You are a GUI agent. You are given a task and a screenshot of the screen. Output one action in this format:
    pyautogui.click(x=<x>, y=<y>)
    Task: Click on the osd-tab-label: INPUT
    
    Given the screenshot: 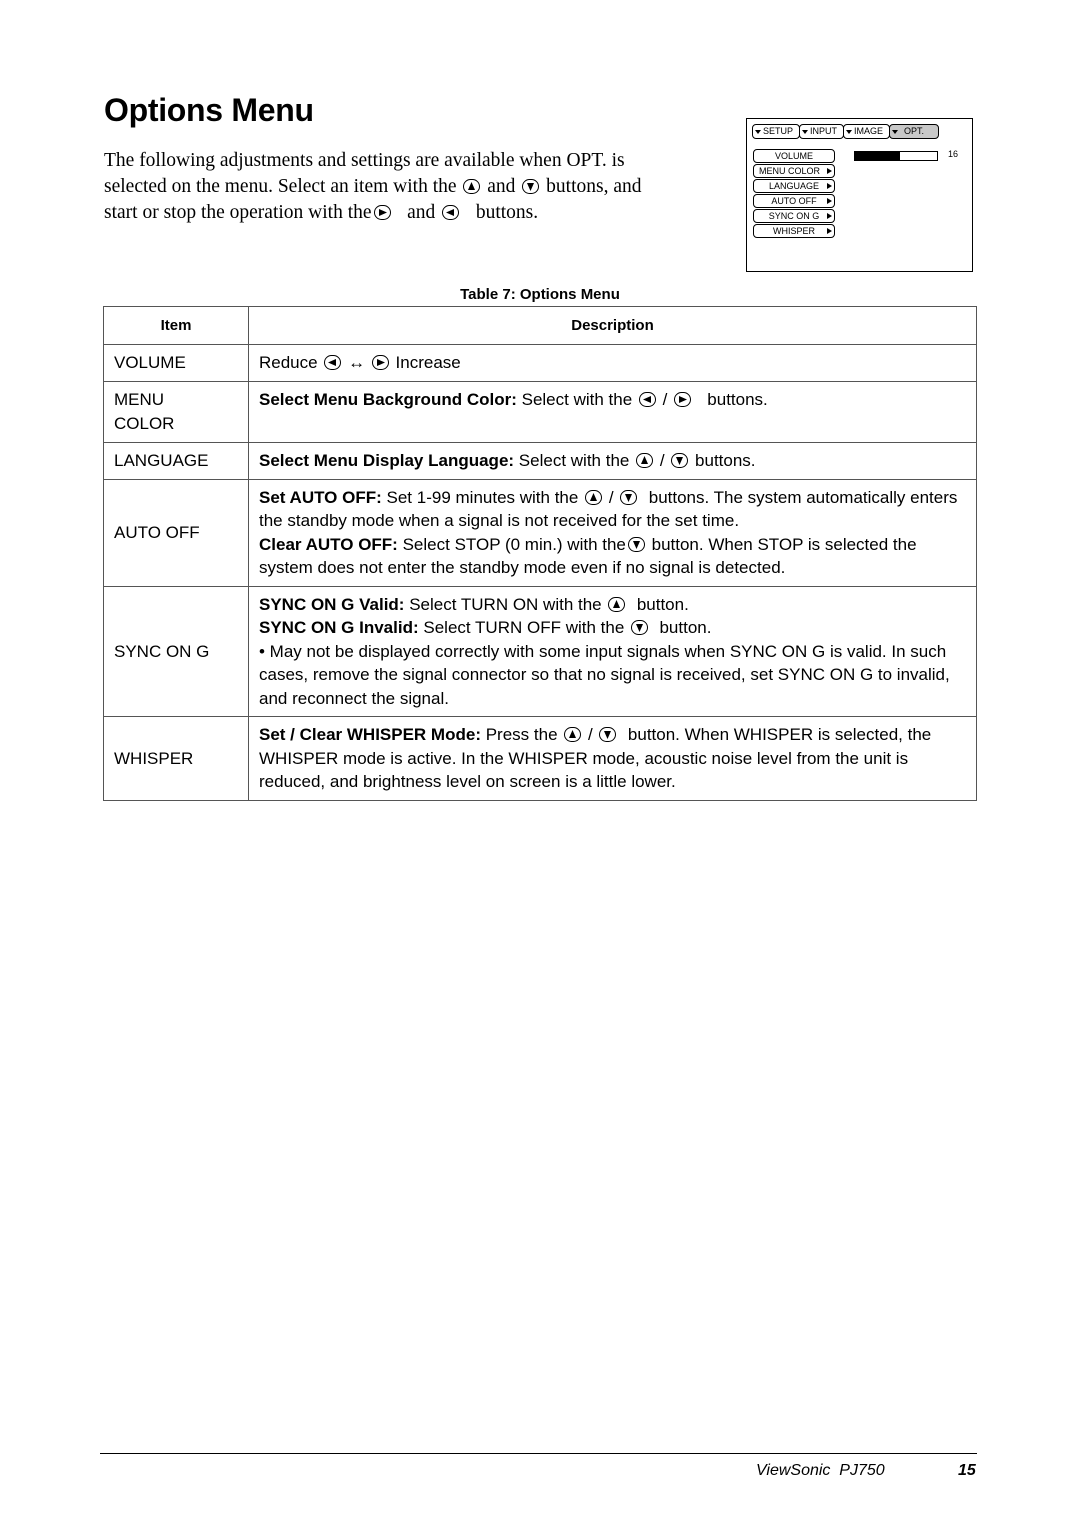 What is the action you would take?
    pyautogui.click(x=824, y=131)
    